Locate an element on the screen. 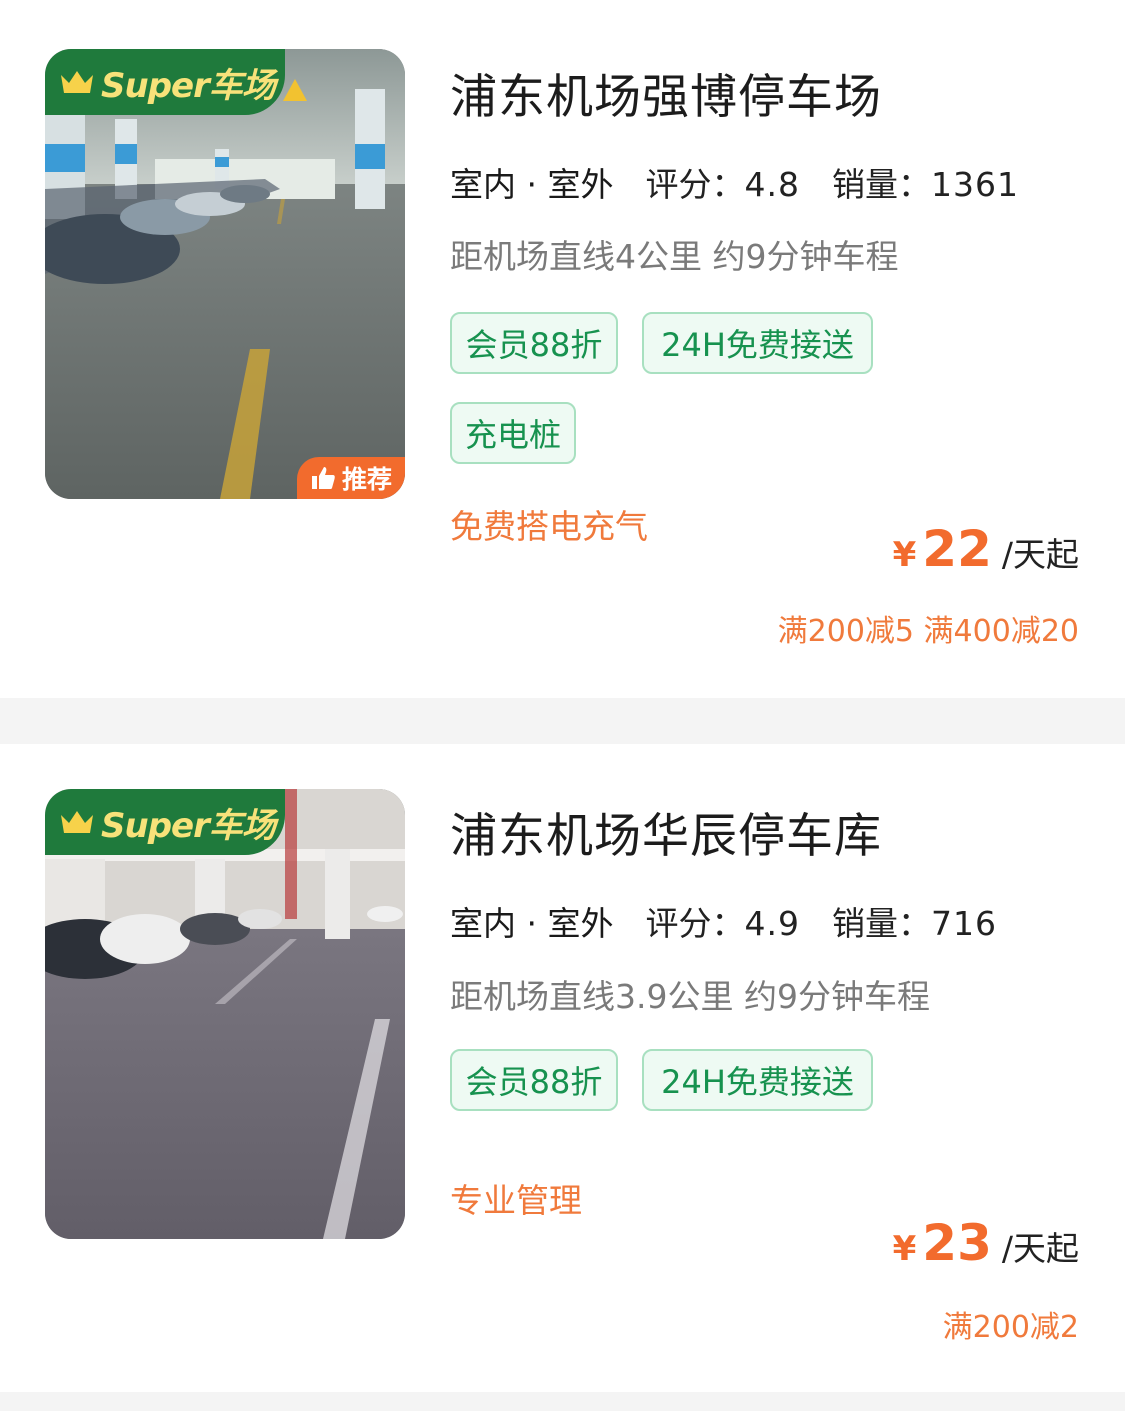 This screenshot has height=1411, width=1125. sales-value: 716 is located at coordinates (963, 923).